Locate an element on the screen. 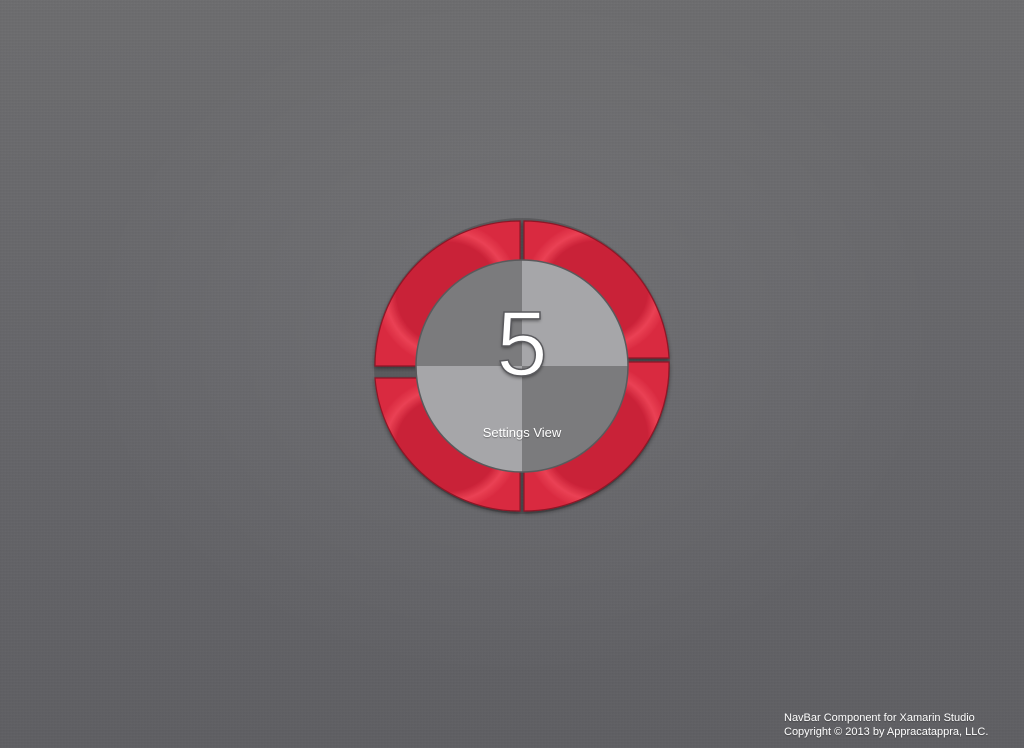 Image resolution: width=1024 pixels, height=748 pixels. footer-line-product: NavBar Component for Xamarin Studio is located at coordinates (879, 718).